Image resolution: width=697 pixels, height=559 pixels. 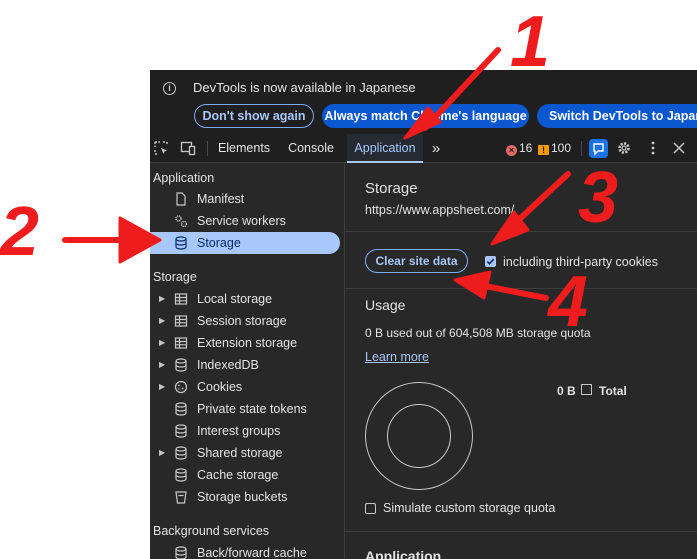 I want to click on dont-show-again-button: Don't show again, so click(x=254, y=116).